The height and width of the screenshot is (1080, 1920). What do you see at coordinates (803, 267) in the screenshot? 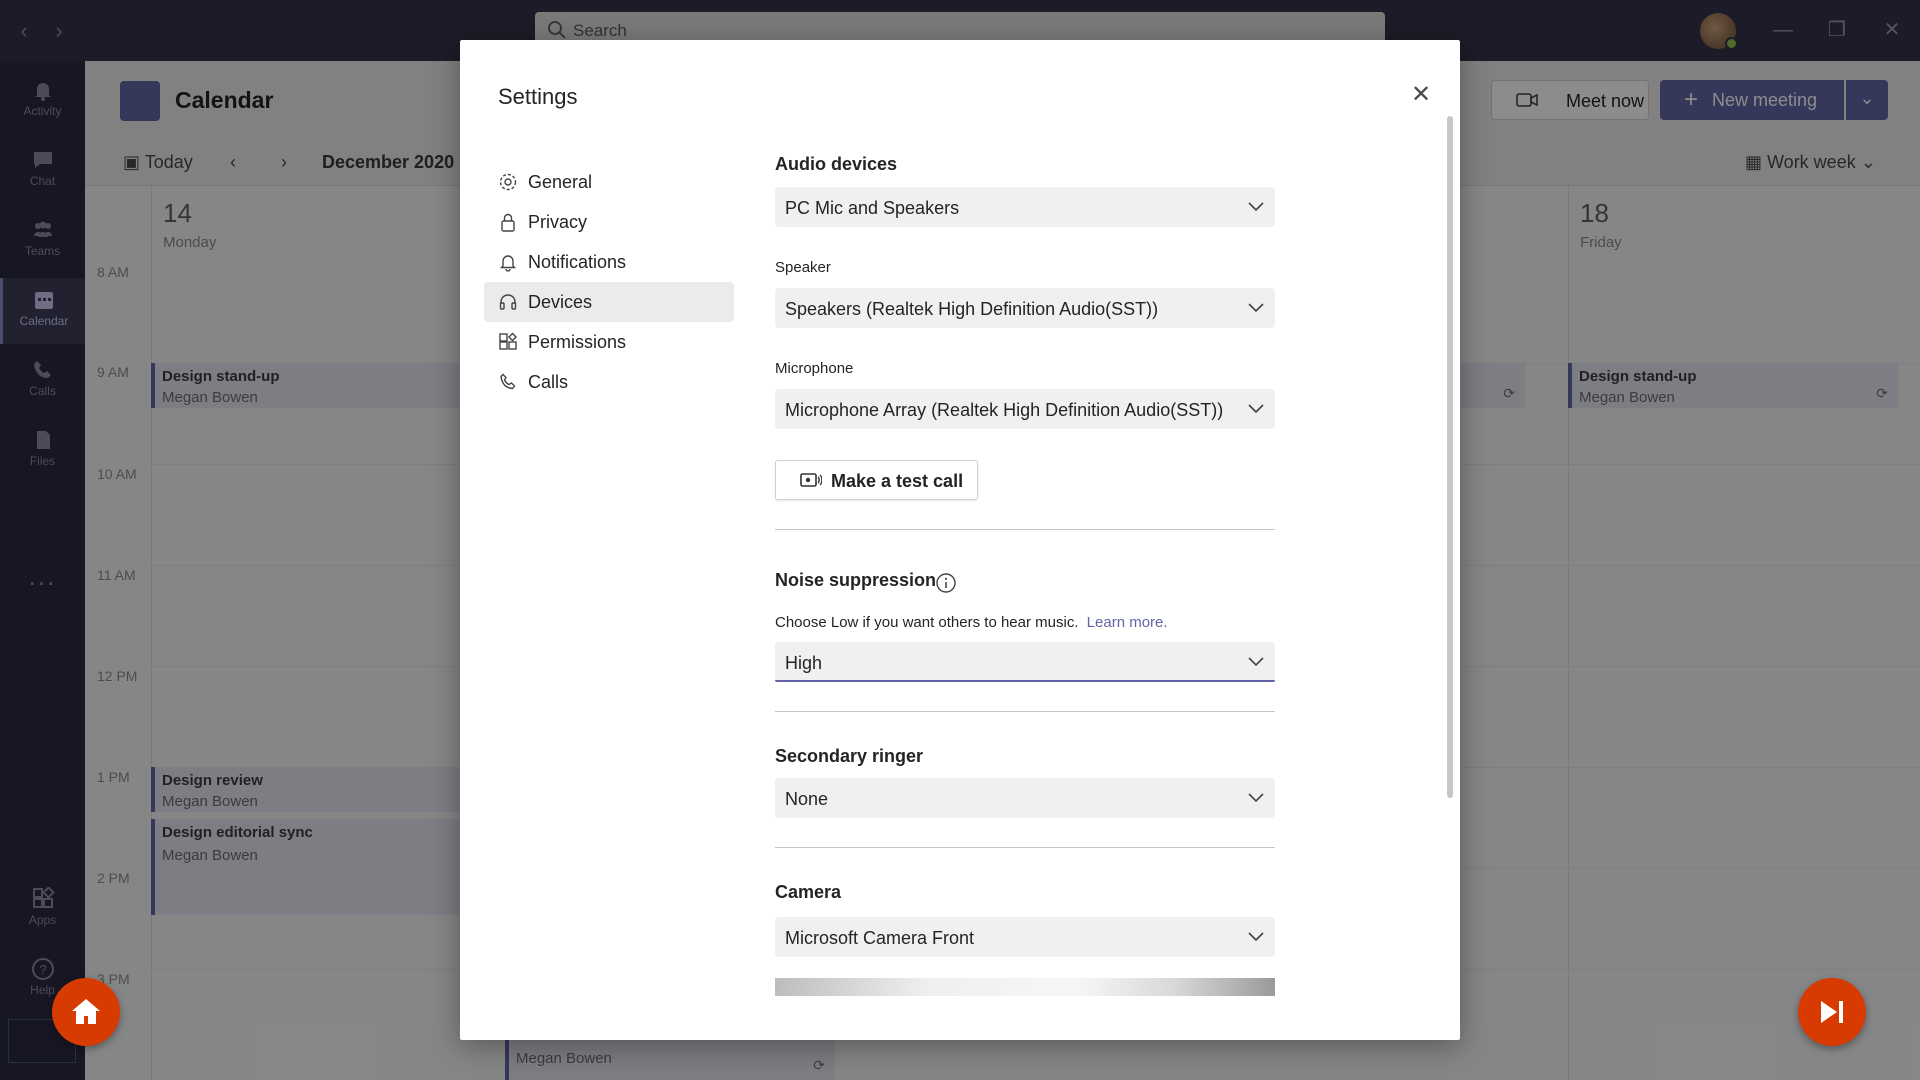
I see `speaker-label: Speaker` at bounding box center [803, 267].